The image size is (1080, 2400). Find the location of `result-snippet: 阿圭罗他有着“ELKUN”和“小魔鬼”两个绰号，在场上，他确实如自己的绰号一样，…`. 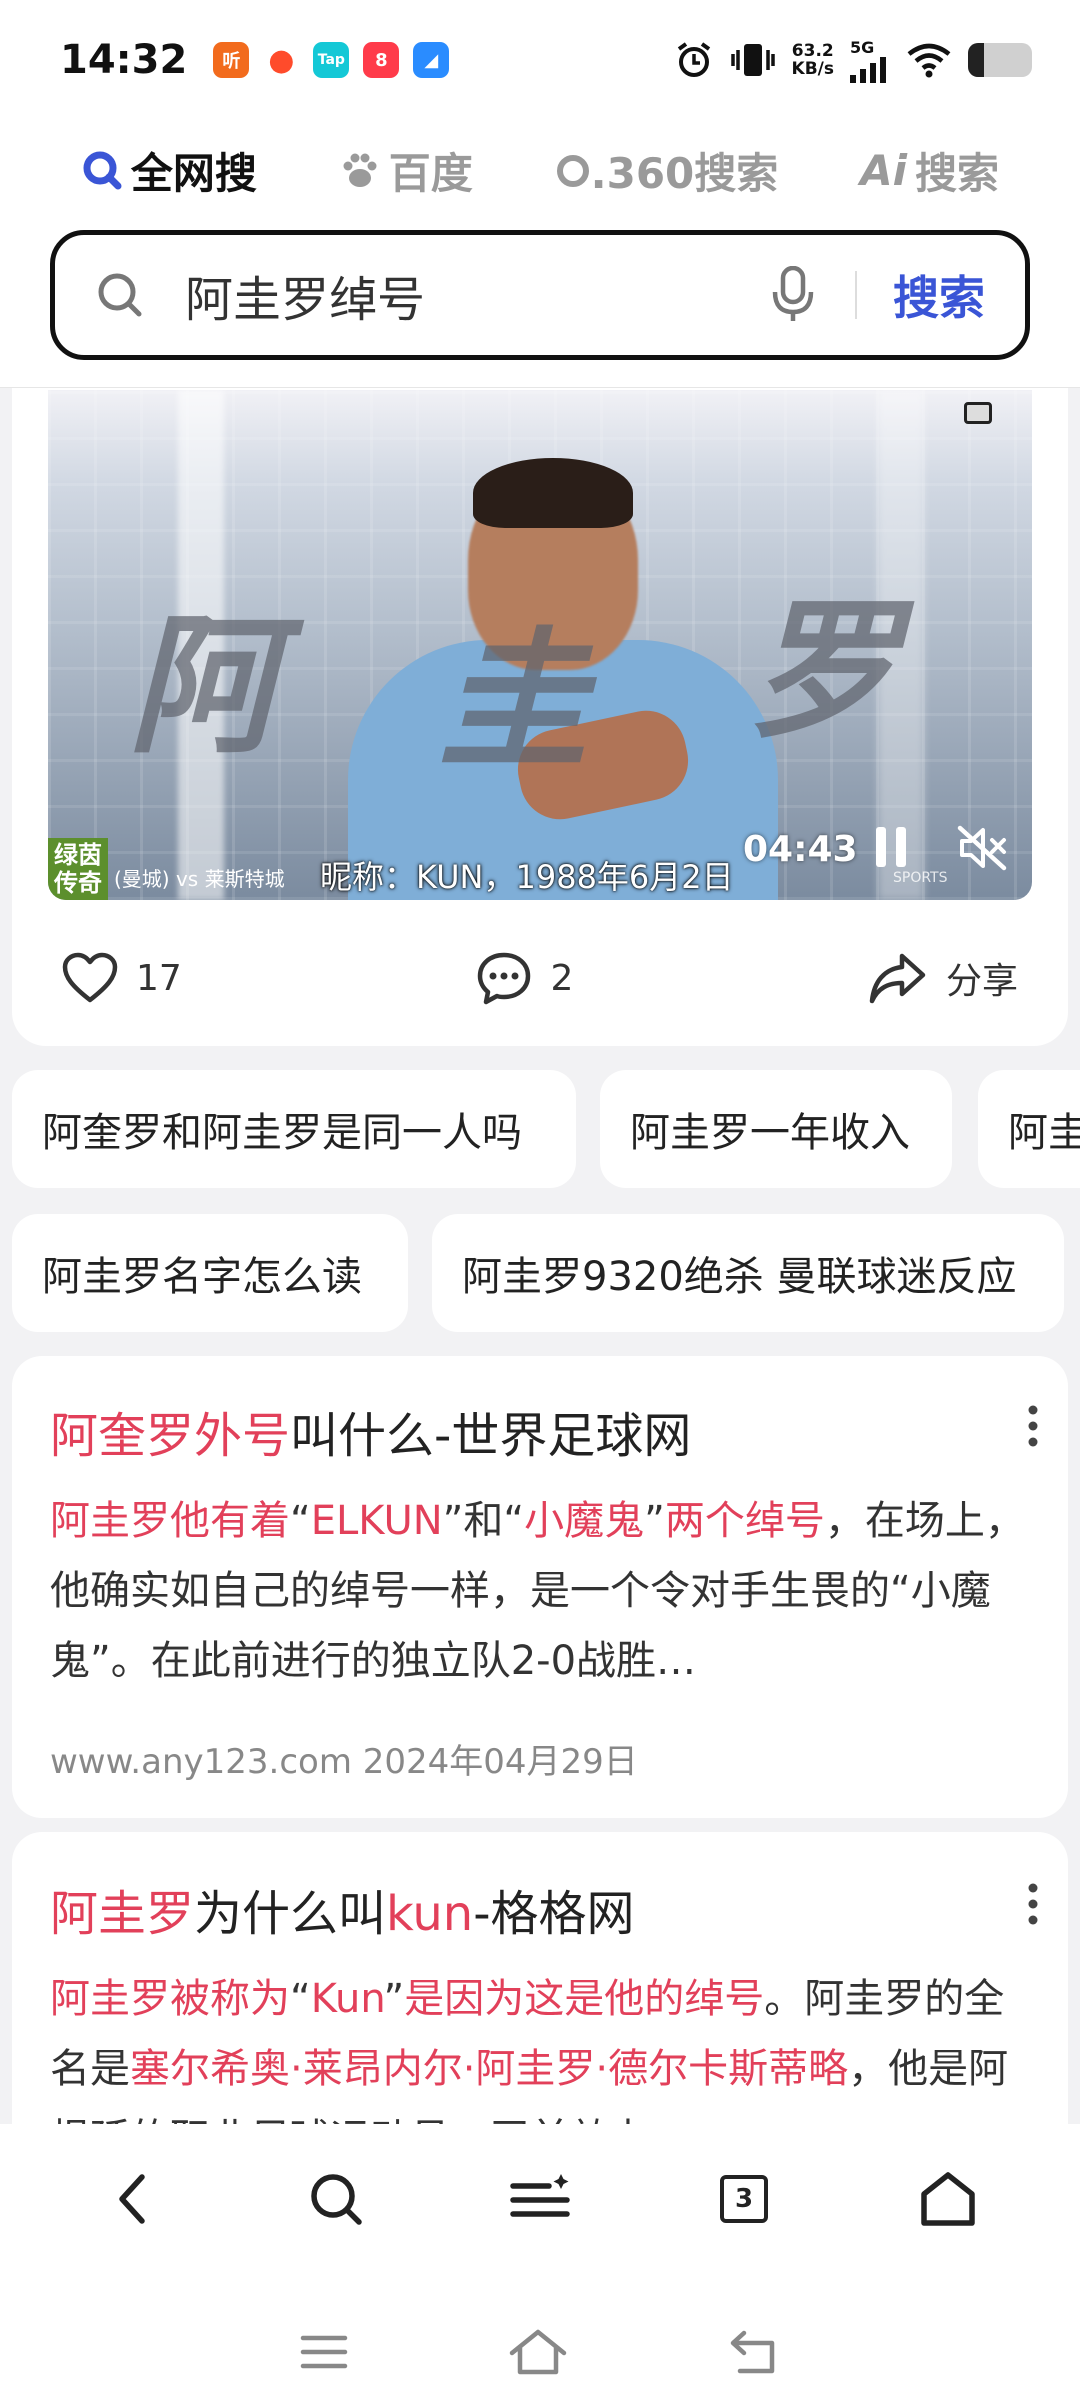

result-snippet: 阿圭罗他有着“ELKUN”和“小魔鬼”两个绰号，在场上，他确实如自己的绰号一样，… is located at coordinates (542, 1591).